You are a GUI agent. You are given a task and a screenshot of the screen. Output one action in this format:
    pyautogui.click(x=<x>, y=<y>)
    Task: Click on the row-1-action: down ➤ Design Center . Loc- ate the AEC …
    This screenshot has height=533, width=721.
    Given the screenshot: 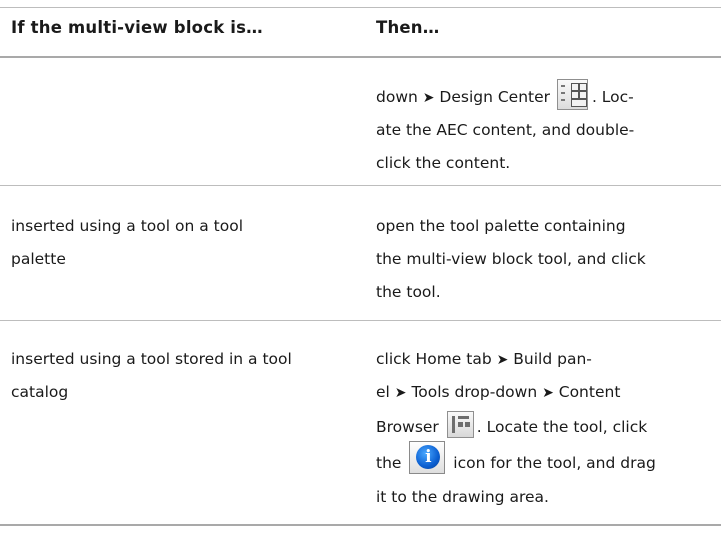 What is the action you would take?
    pyautogui.click(x=505, y=129)
    